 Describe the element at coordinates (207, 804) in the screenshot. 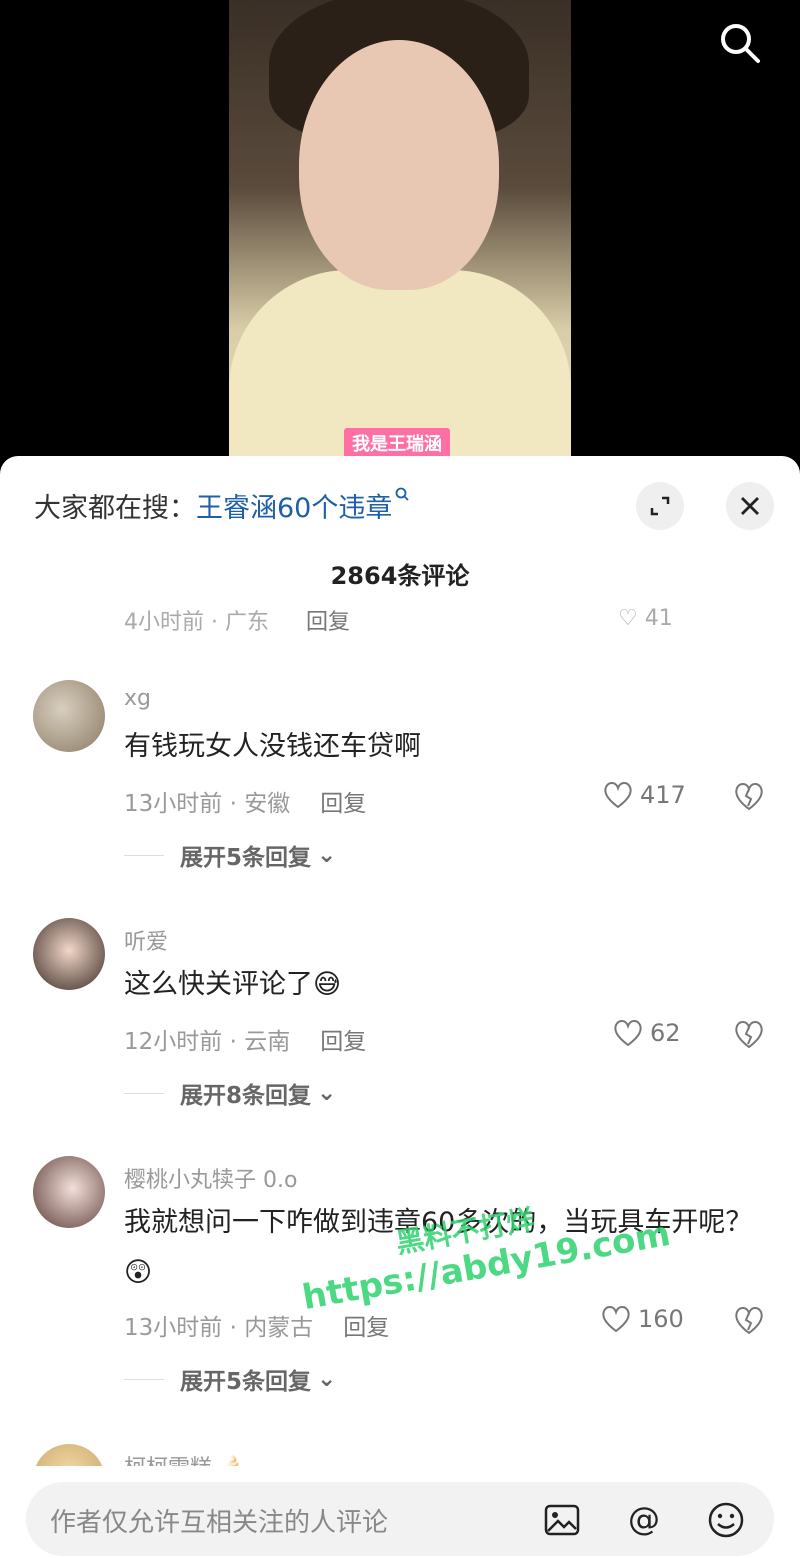

I see `comment-time-location: 13小时前 · 安徽` at that location.